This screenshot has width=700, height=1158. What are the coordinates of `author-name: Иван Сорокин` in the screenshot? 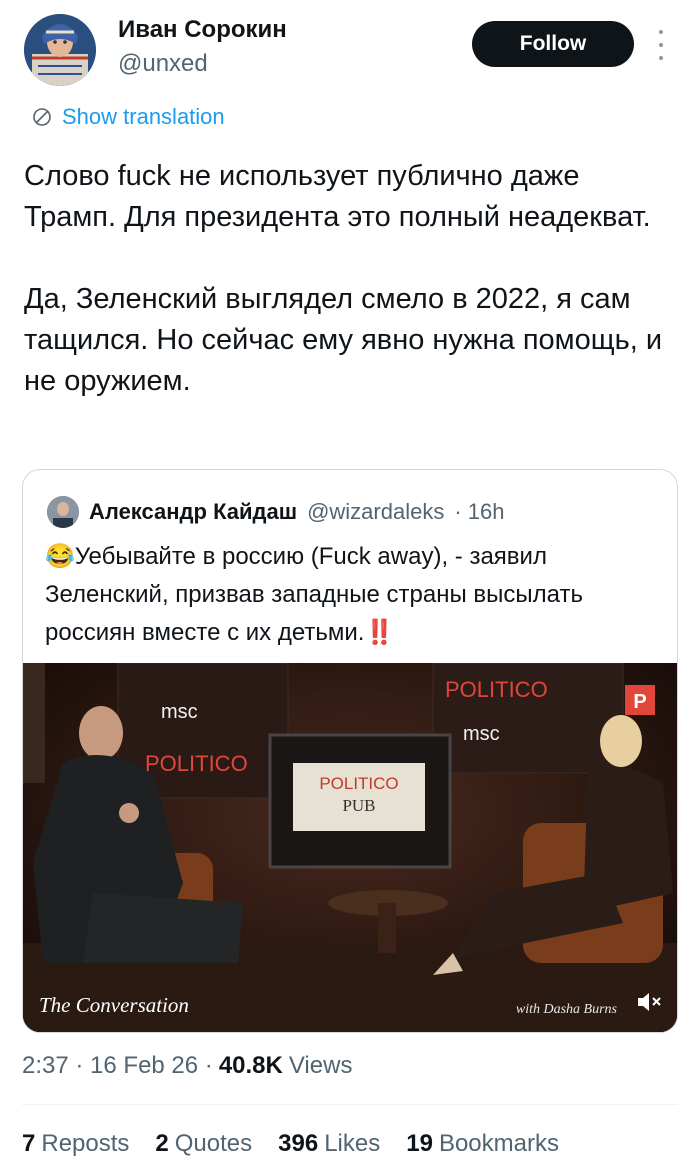 It's located at (202, 30).